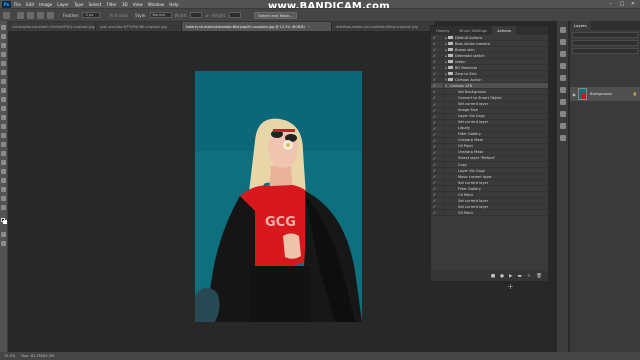 The width and height of the screenshot is (640, 360). I want to click on swatches-icon, so click(562, 138).